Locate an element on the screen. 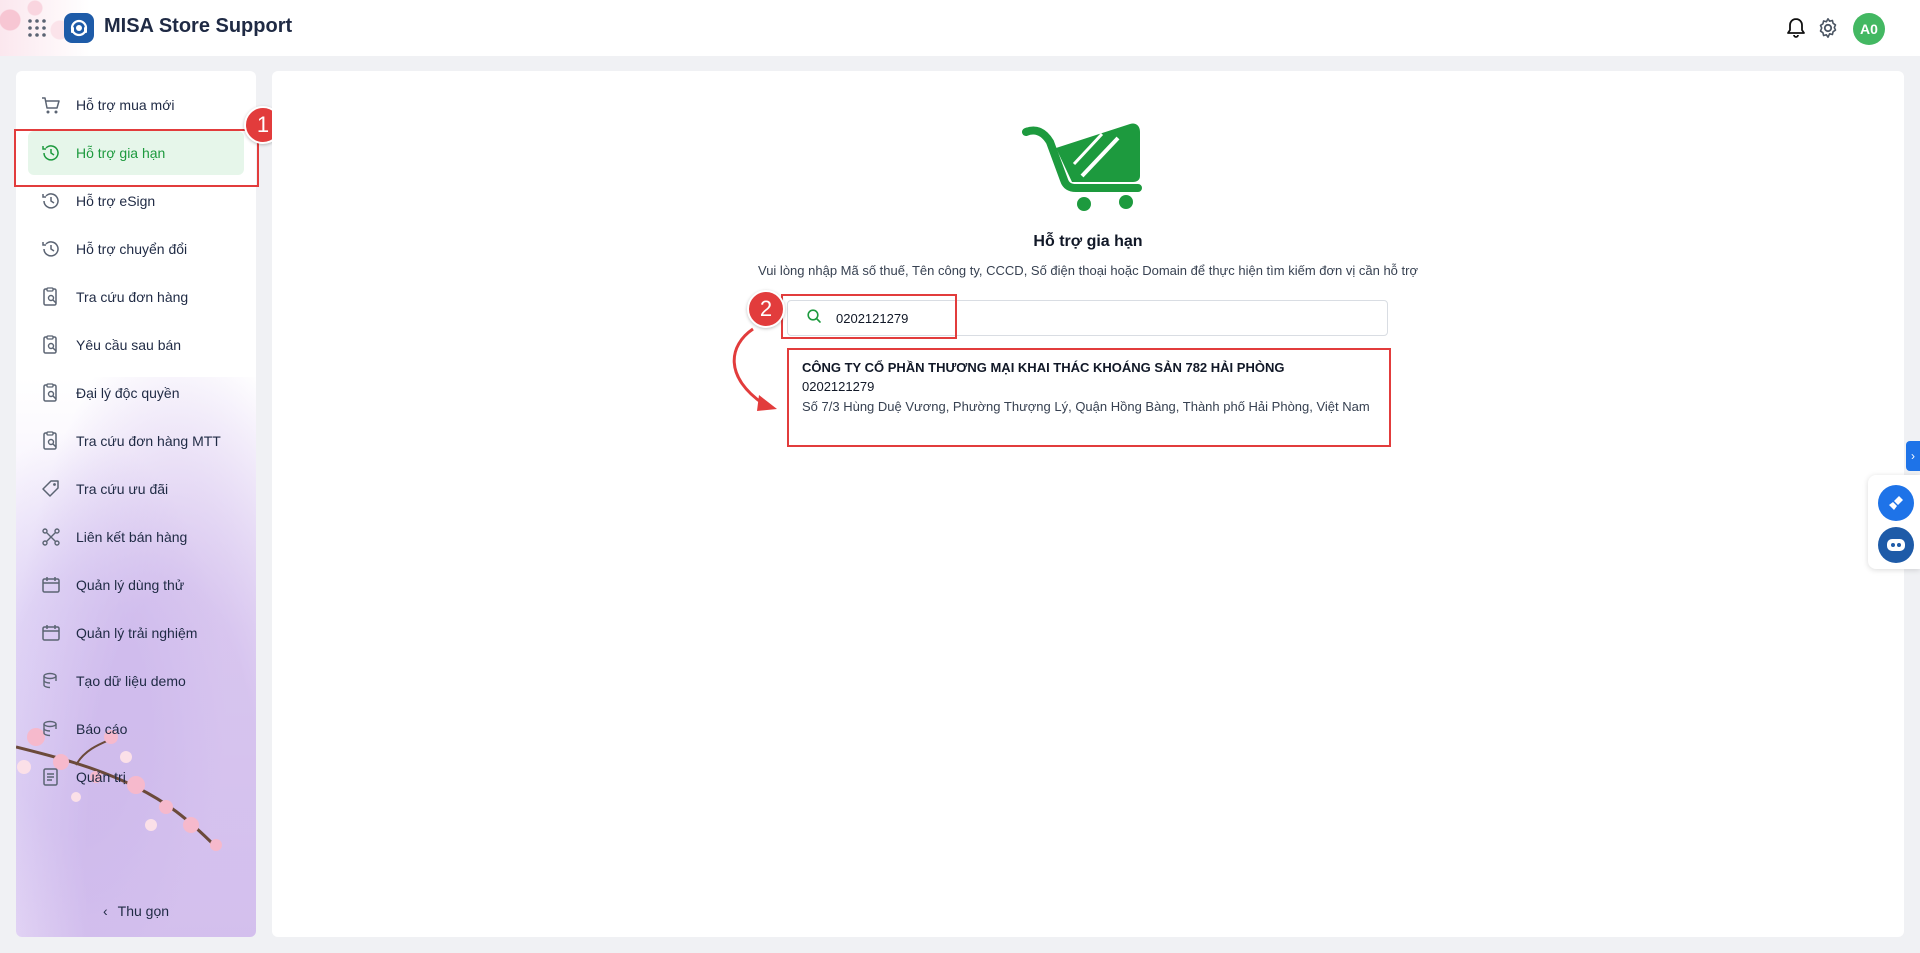  chevron-right-icon: › is located at coordinates (1913, 456).